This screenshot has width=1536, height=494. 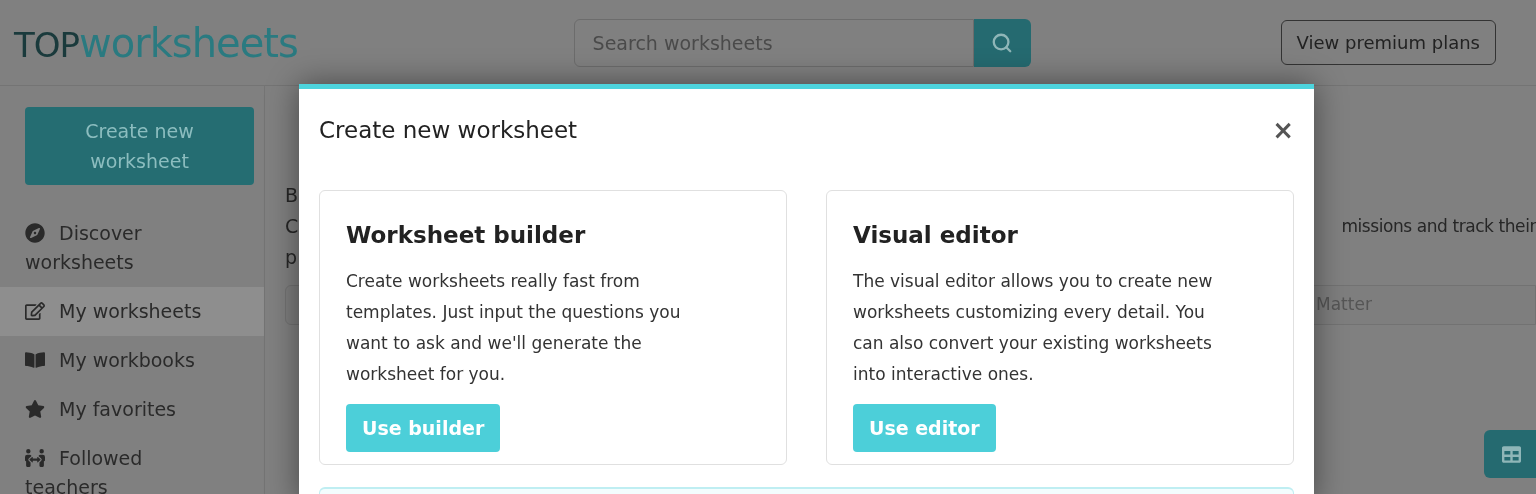 What do you see at coordinates (132, 311) in the screenshot?
I see `sidebar-item: My worksheets` at bounding box center [132, 311].